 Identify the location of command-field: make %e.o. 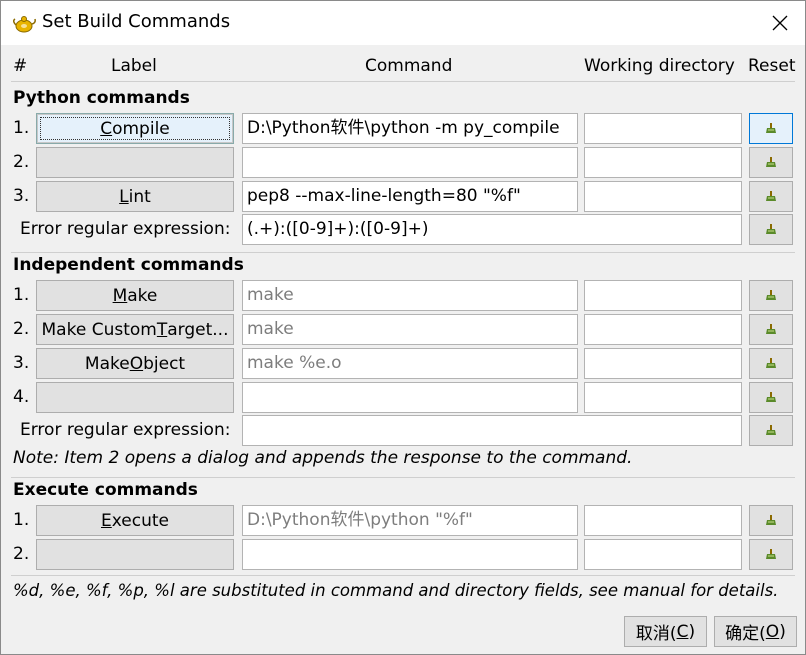
(410, 363).